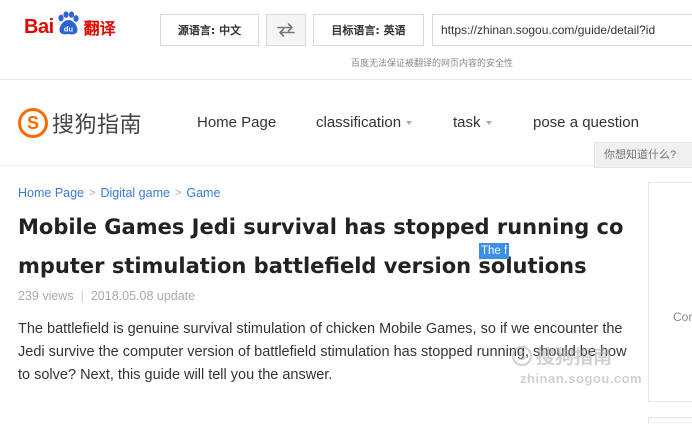 This screenshot has height=424, width=692. Describe the element at coordinates (203, 193) in the screenshot. I see `breadcrumb-game: Game` at that location.